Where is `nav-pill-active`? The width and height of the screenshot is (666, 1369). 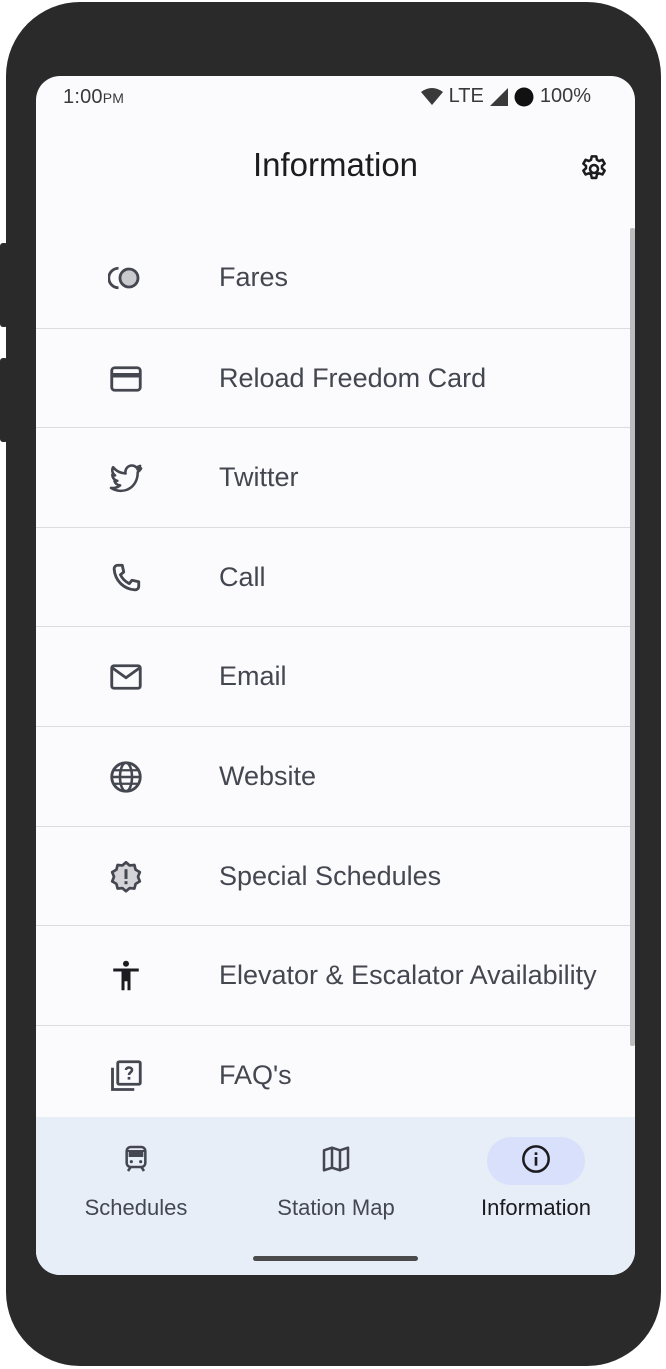 nav-pill-active is located at coordinates (536, 1161).